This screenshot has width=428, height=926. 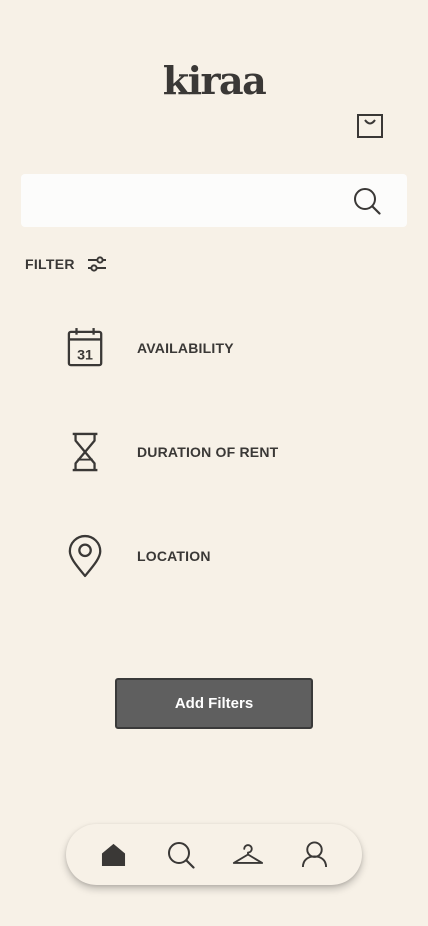 I want to click on filter-option-location: LOCATION, so click(x=138, y=556).